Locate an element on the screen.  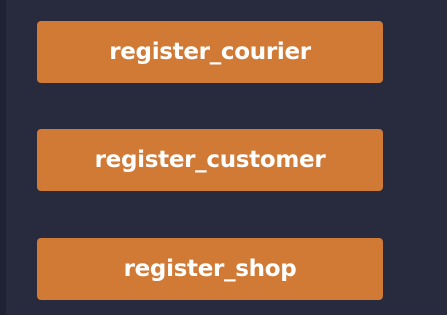
panel-left-edge is located at coordinates (3, 160).